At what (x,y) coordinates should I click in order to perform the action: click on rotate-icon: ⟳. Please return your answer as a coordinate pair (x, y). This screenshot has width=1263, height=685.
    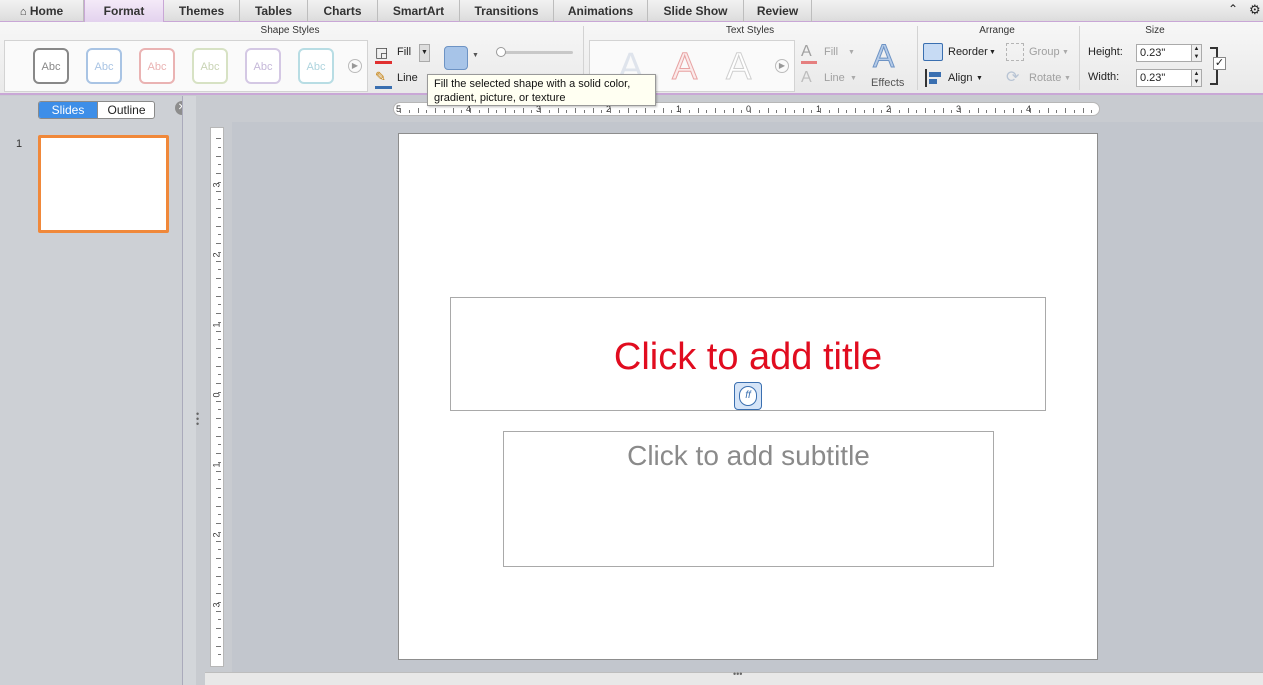
    Looking at the image, I should click on (1012, 77).